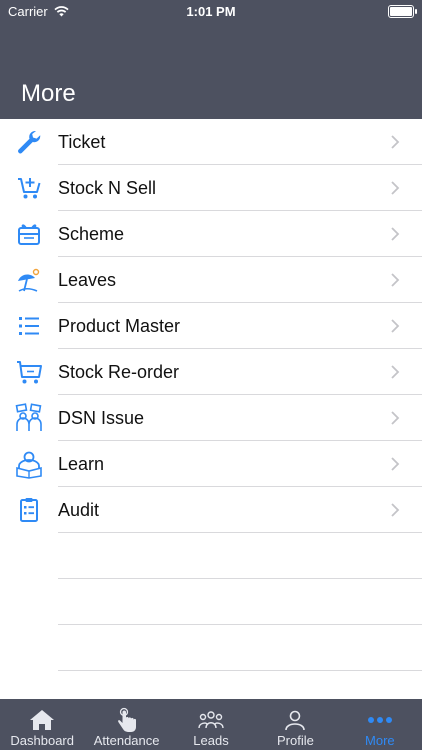 The image size is (422, 750). What do you see at coordinates (119, 325) in the screenshot?
I see `menu-item-label: Product Master` at bounding box center [119, 325].